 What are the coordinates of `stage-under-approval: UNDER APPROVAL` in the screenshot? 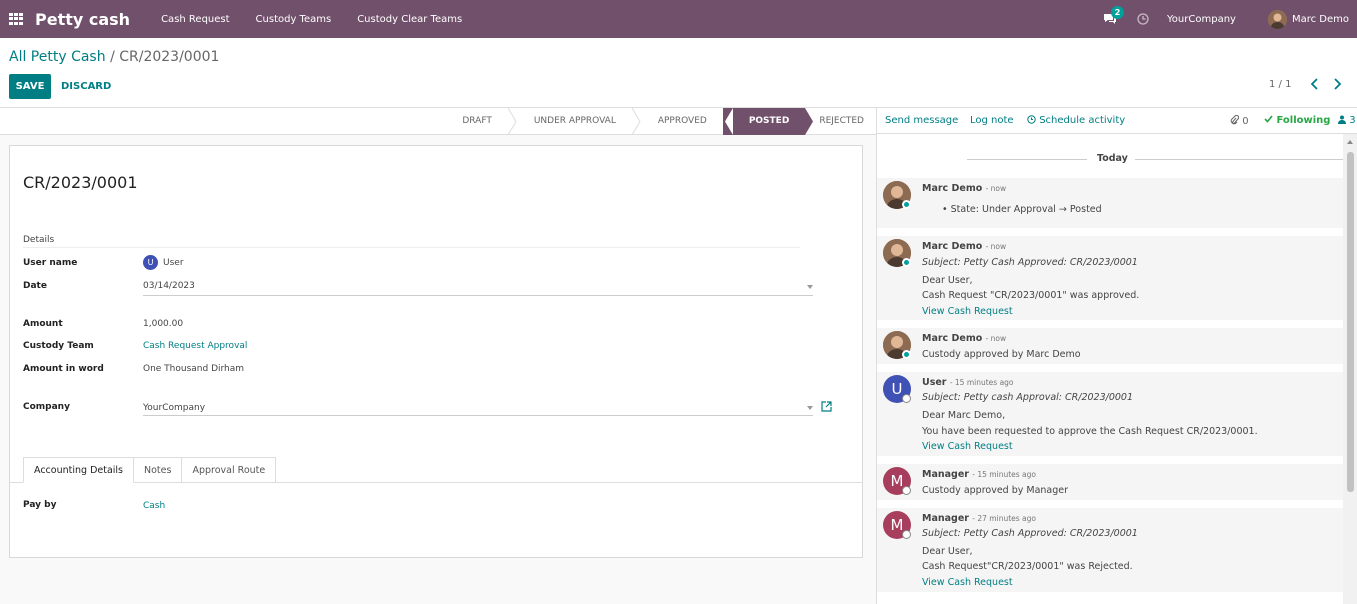 It's located at (575, 121).